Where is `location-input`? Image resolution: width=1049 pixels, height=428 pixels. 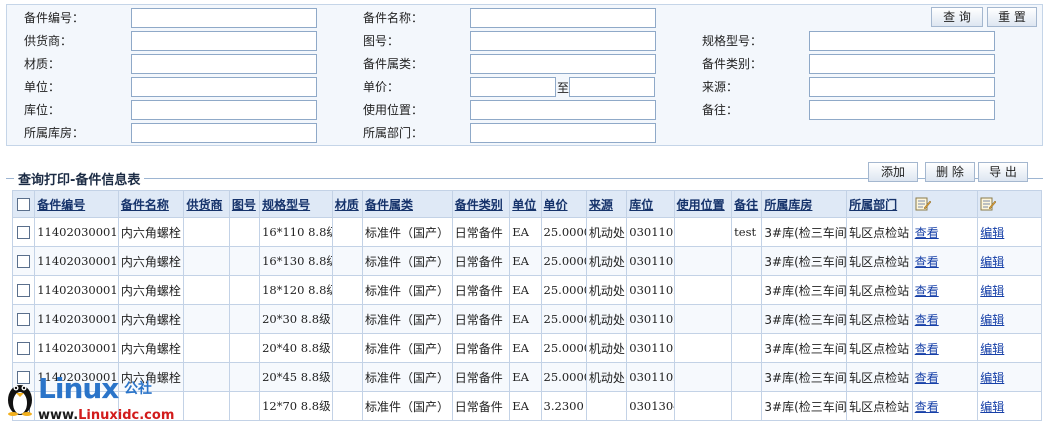 location-input is located at coordinates (224, 110).